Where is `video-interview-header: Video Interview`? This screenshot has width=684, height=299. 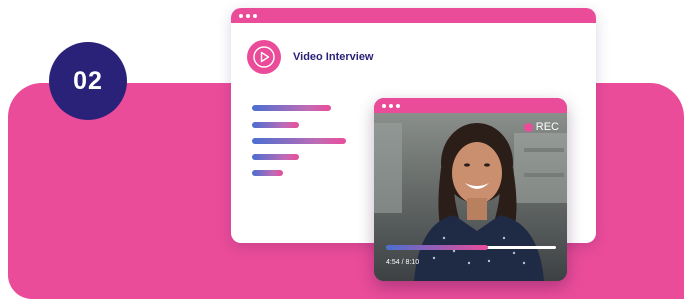
video-interview-header: Video Interview is located at coordinates (310, 57).